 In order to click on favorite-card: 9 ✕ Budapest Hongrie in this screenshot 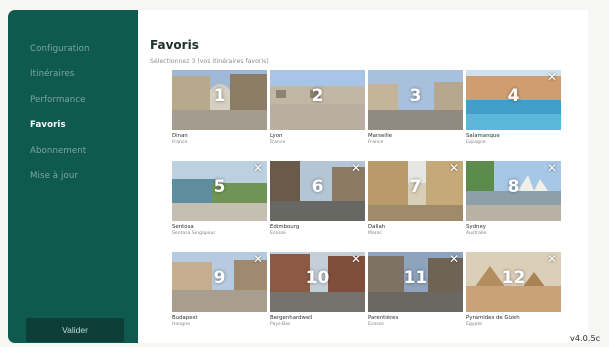, I will do `click(219, 294)`.